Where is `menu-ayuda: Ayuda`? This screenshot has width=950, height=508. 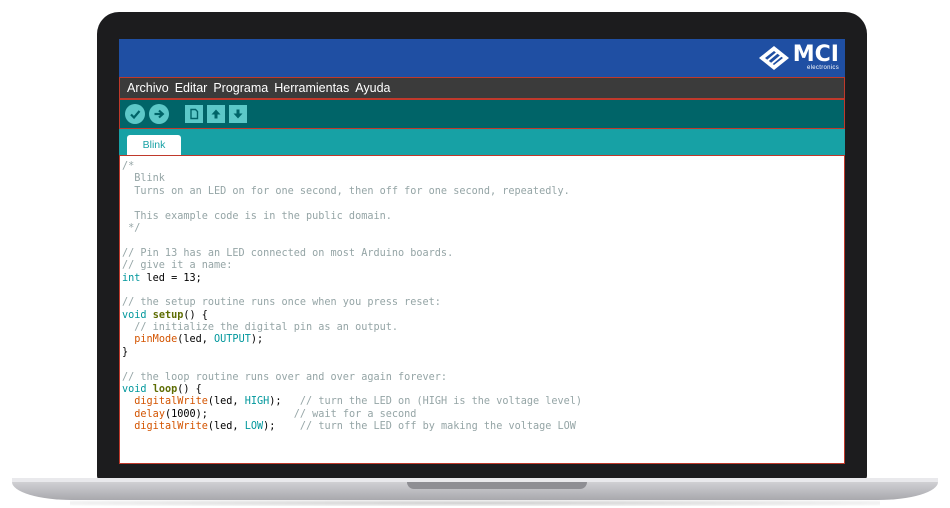
menu-ayuda: Ayuda is located at coordinates (370, 88).